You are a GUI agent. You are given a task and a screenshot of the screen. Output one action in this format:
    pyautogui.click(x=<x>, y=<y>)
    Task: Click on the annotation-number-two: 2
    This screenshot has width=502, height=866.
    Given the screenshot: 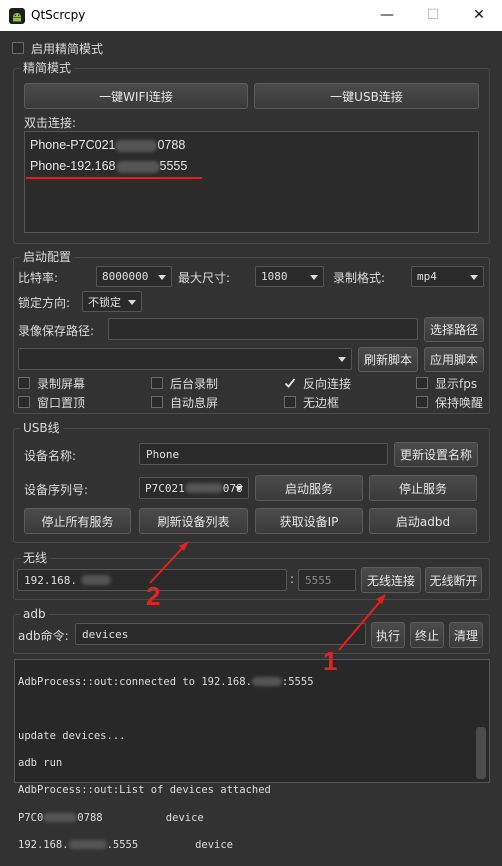 What is the action you would take?
    pyautogui.click(x=153, y=596)
    